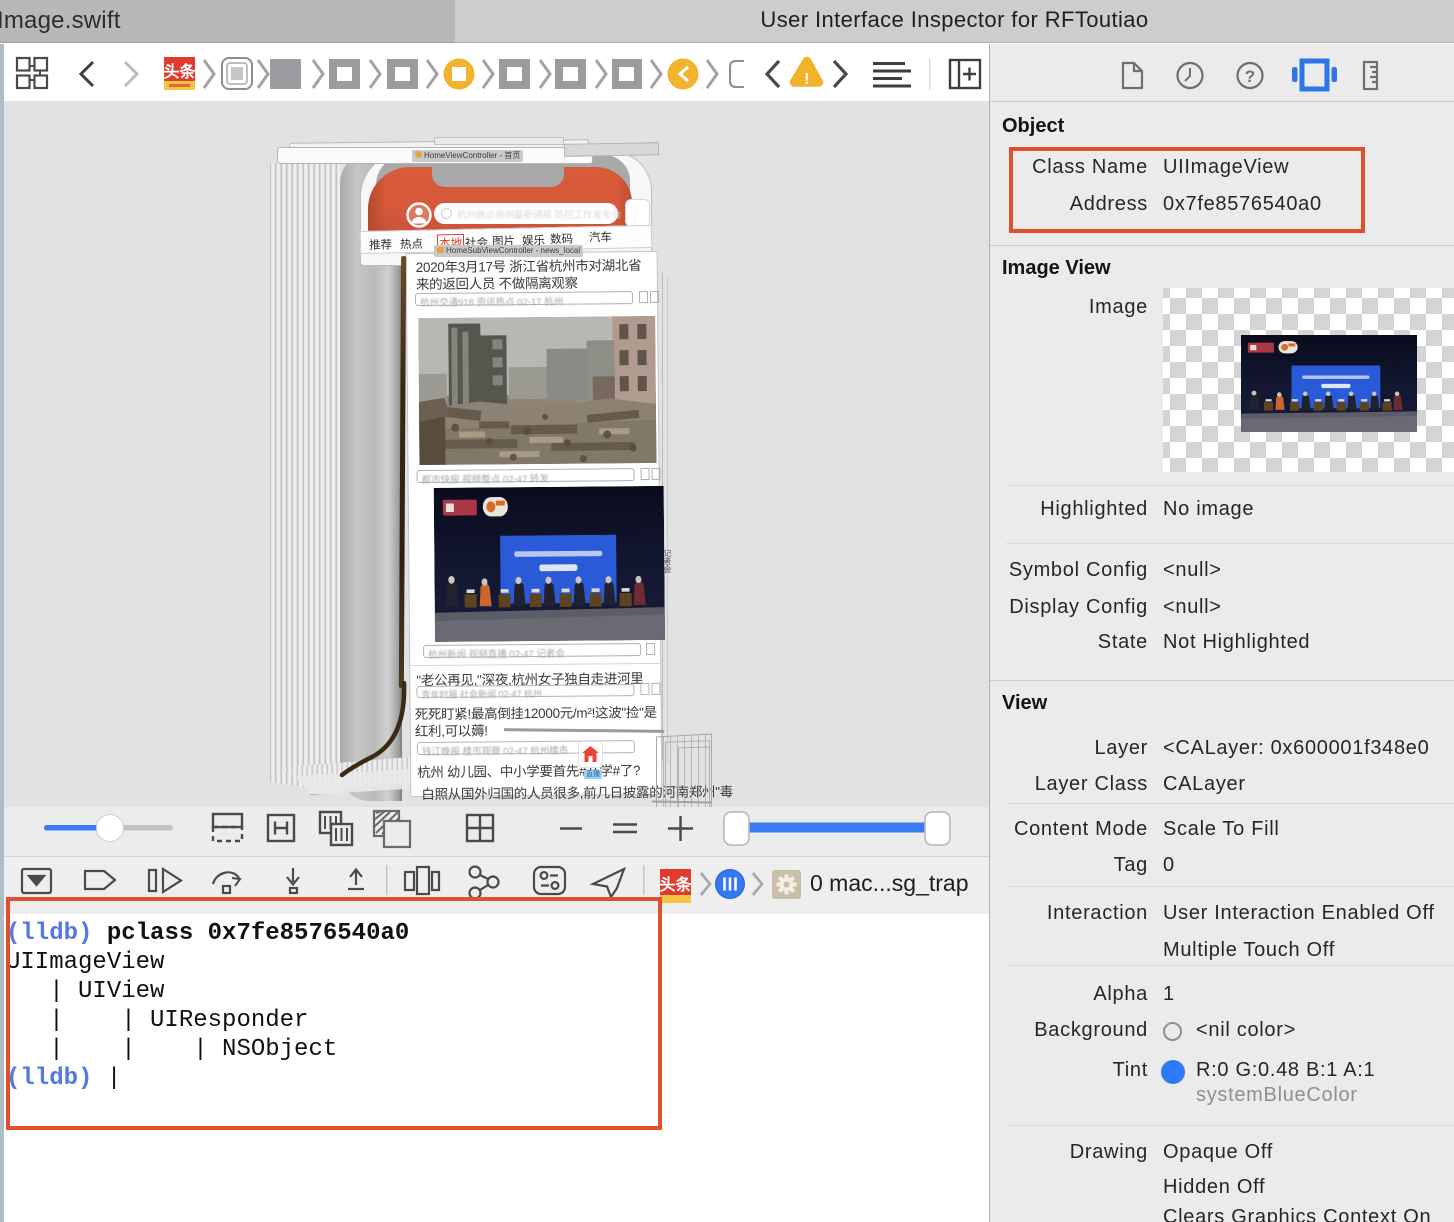  What do you see at coordinates (889, 883) in the screenshot?
I see `svg-text: 0 mac...sg_trap` at bounding box center [889, 883].